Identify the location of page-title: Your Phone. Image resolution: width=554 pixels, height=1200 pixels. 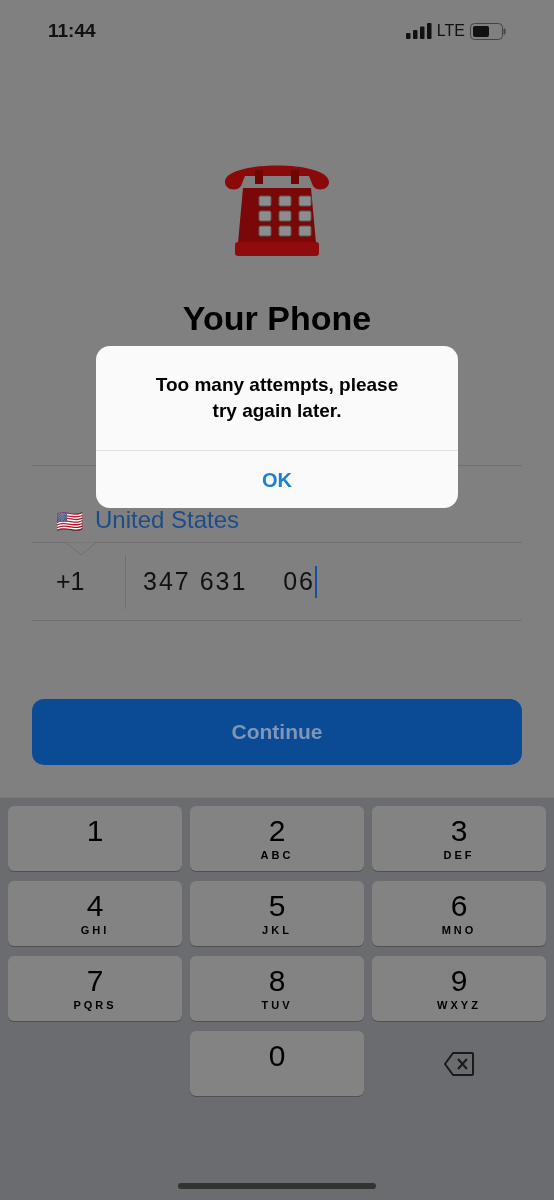
(277, 318).